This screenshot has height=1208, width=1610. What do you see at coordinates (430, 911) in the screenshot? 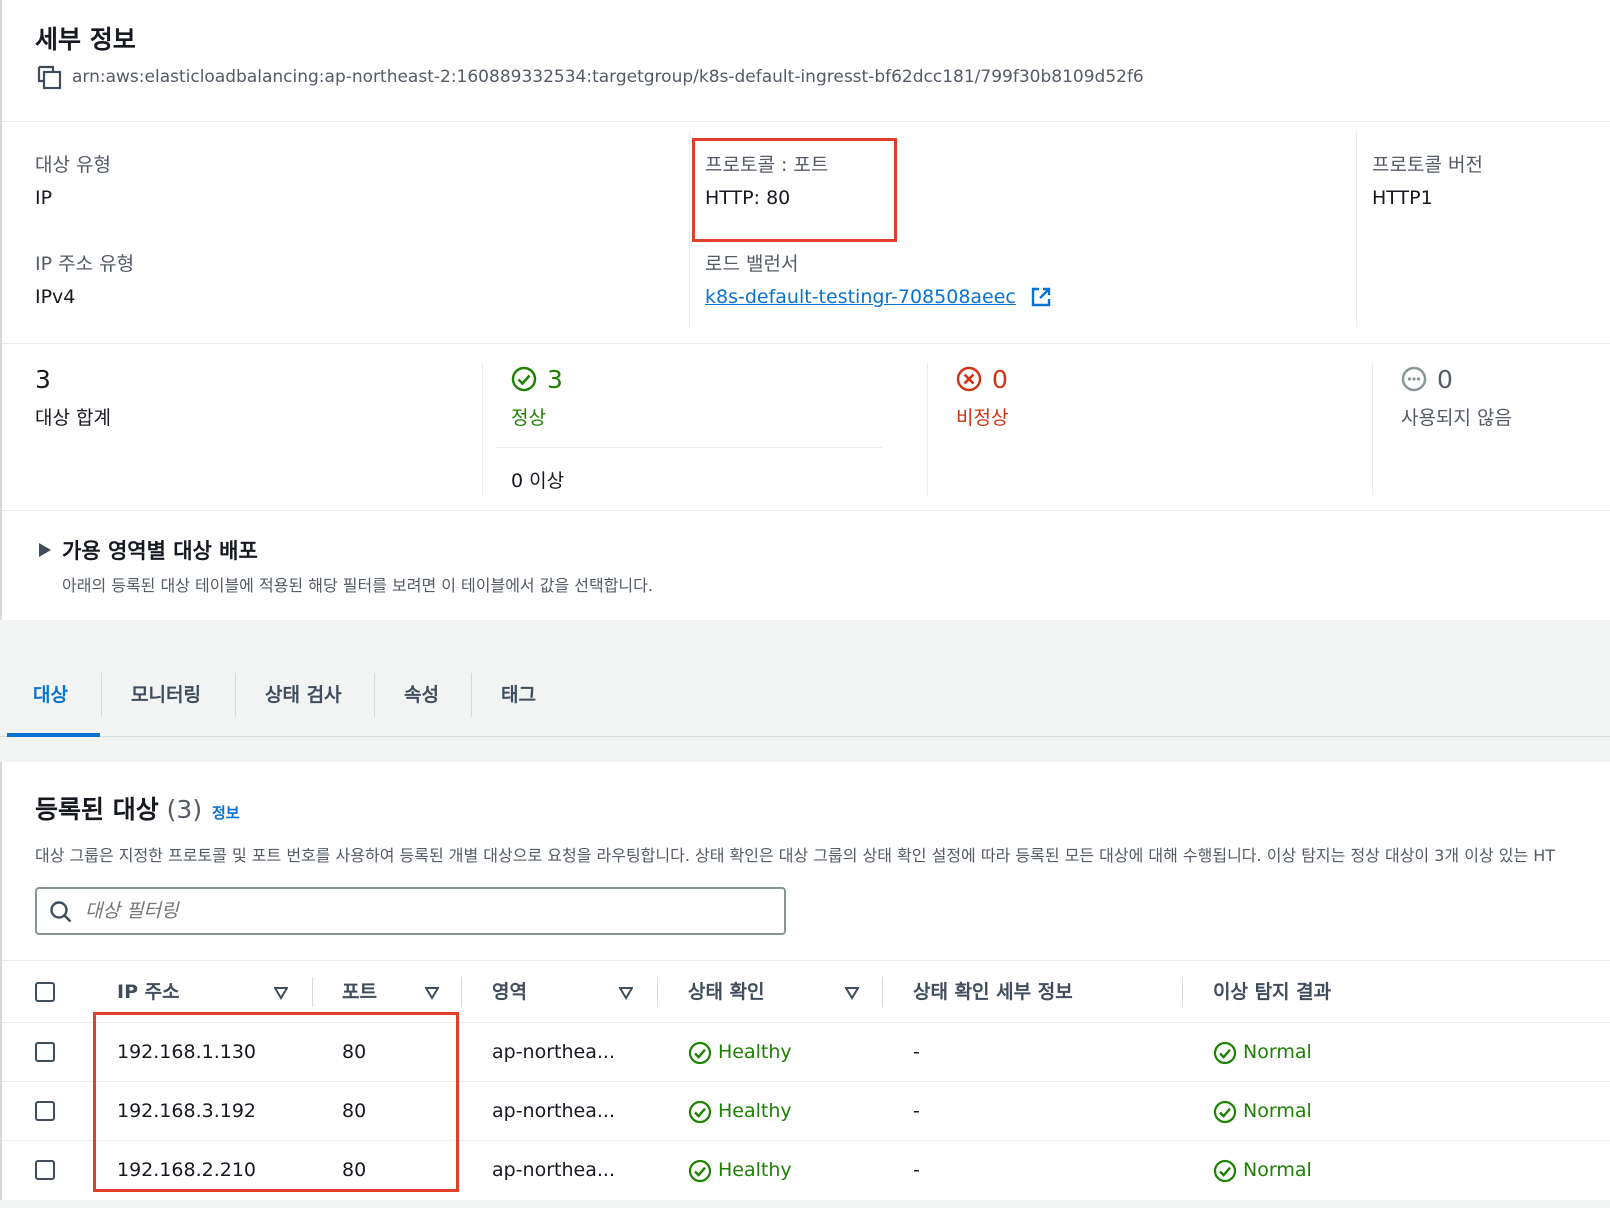
I see `filter-input` at bounding box center [430, 911].